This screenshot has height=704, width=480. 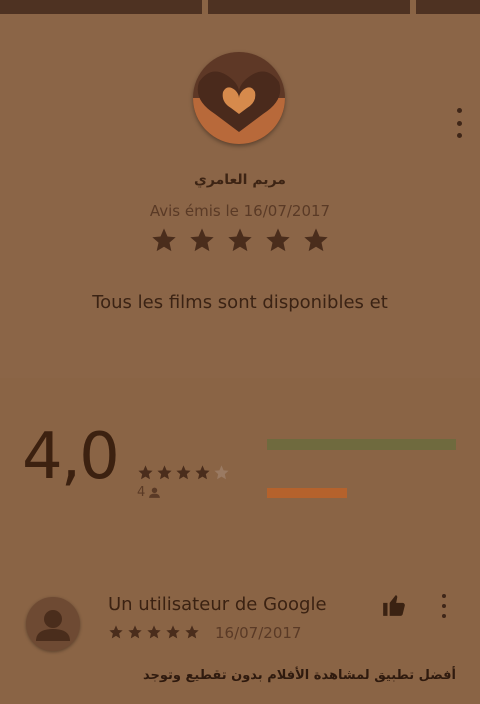 I want to click on rating-count: 4, so click(x=141, y=492).